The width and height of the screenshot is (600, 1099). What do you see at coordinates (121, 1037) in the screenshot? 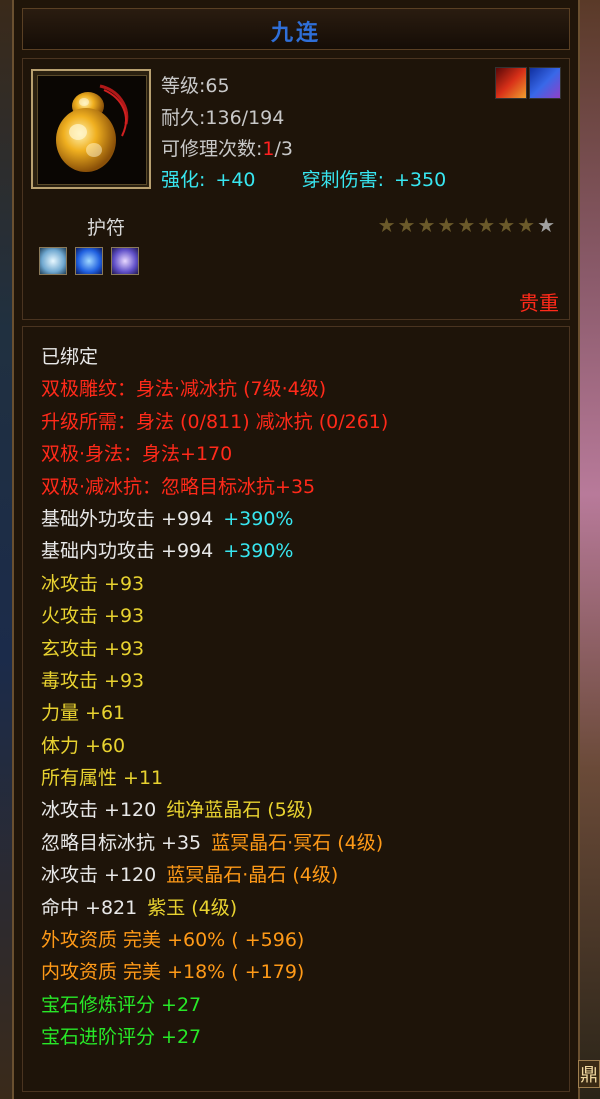
I see `attribute-text: 宝石进阶评分 +27` at bounding box center [121, 1037].